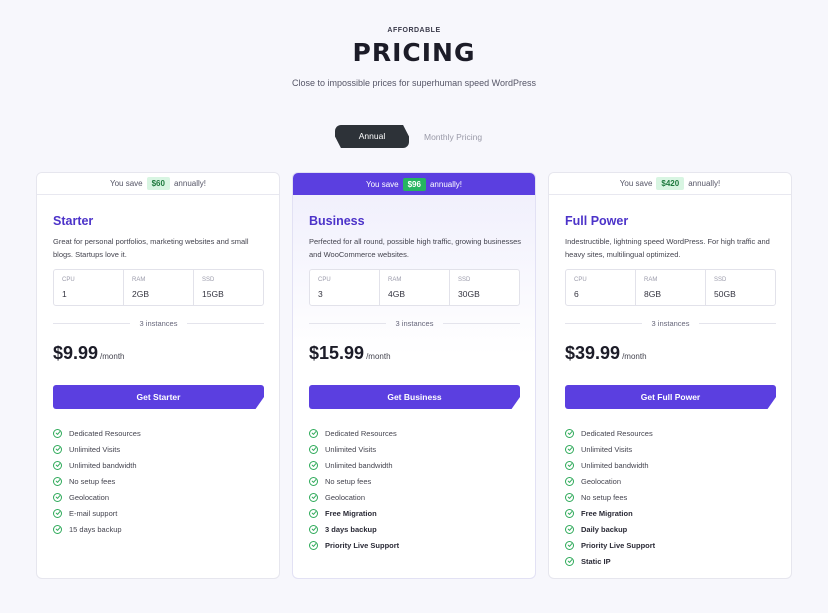  Describe the element at coordinates (64, 294) in the screenshot. I see `spec-value: 1` at that location.